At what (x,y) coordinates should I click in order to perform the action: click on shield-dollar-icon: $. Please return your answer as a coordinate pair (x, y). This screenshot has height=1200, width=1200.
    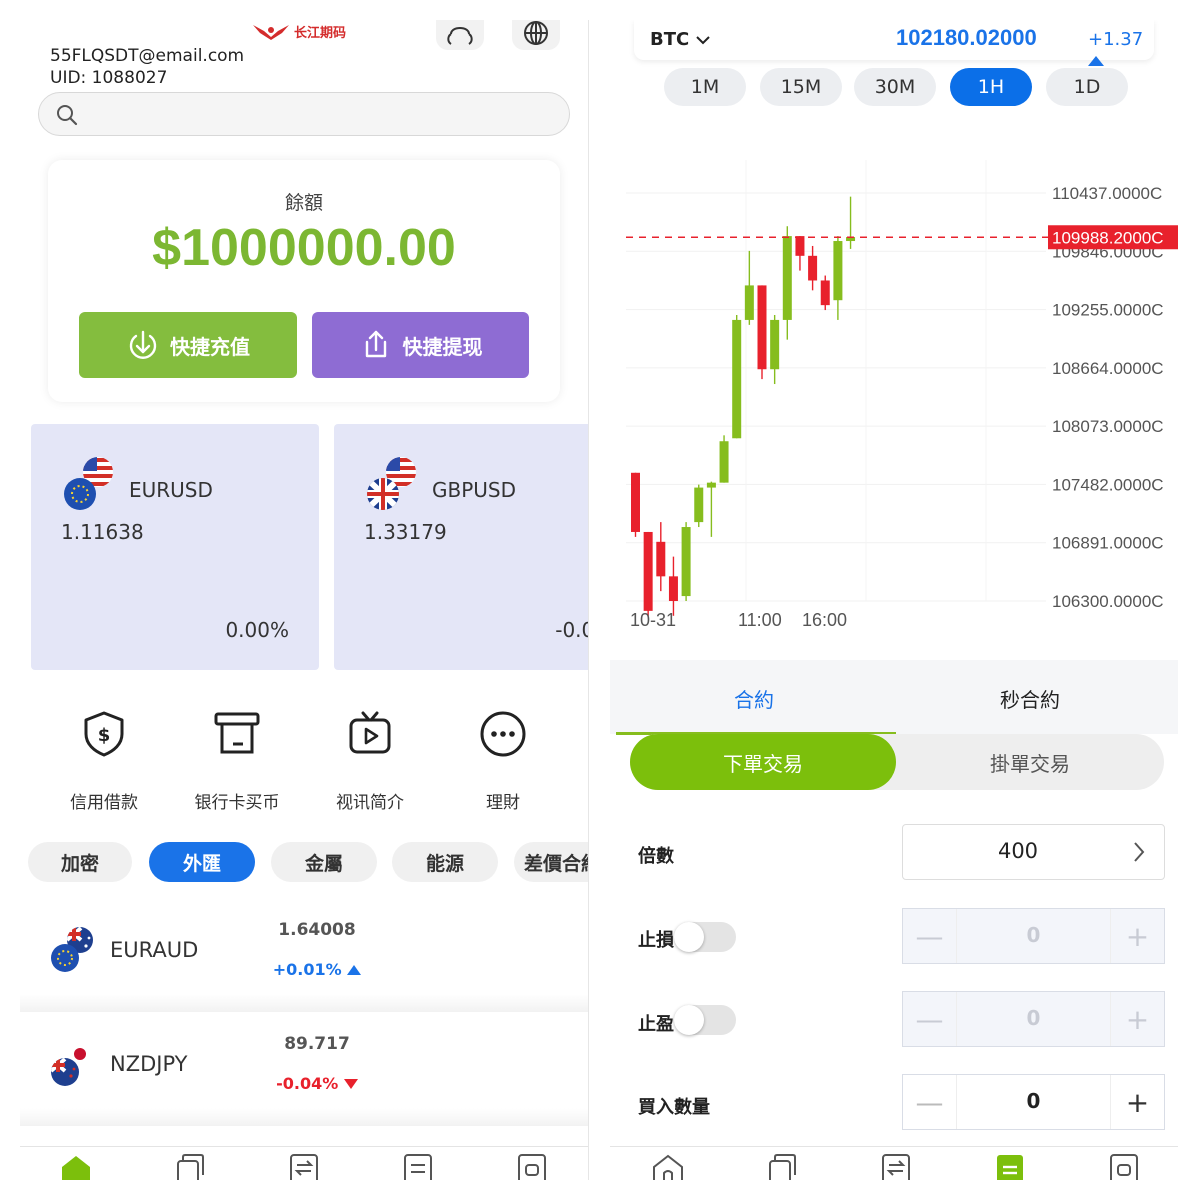
    Looking at the image, I should click on (104, 734).